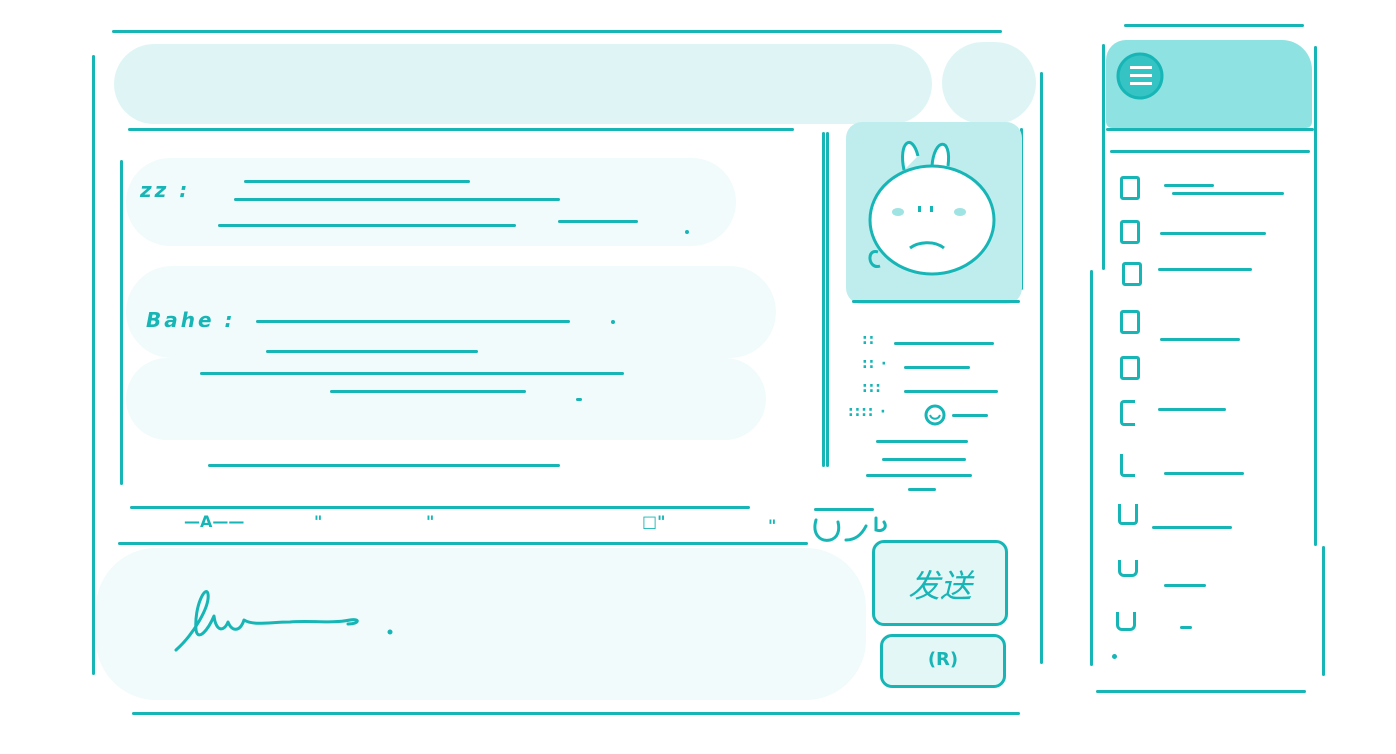 The width and height of the screenshot is (1396, 754). I want to click on contact-list, so click(1205, 420).